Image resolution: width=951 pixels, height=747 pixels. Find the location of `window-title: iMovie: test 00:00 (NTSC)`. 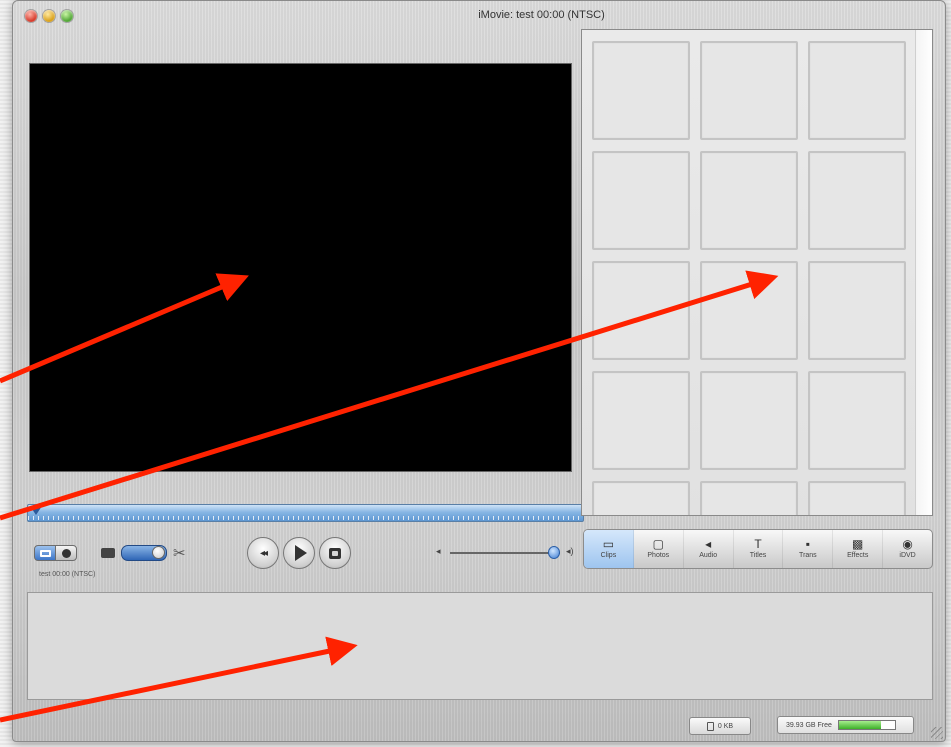

window-title: iMovie: test 00:00 (NTSC) is located at coordinates (541, 15).